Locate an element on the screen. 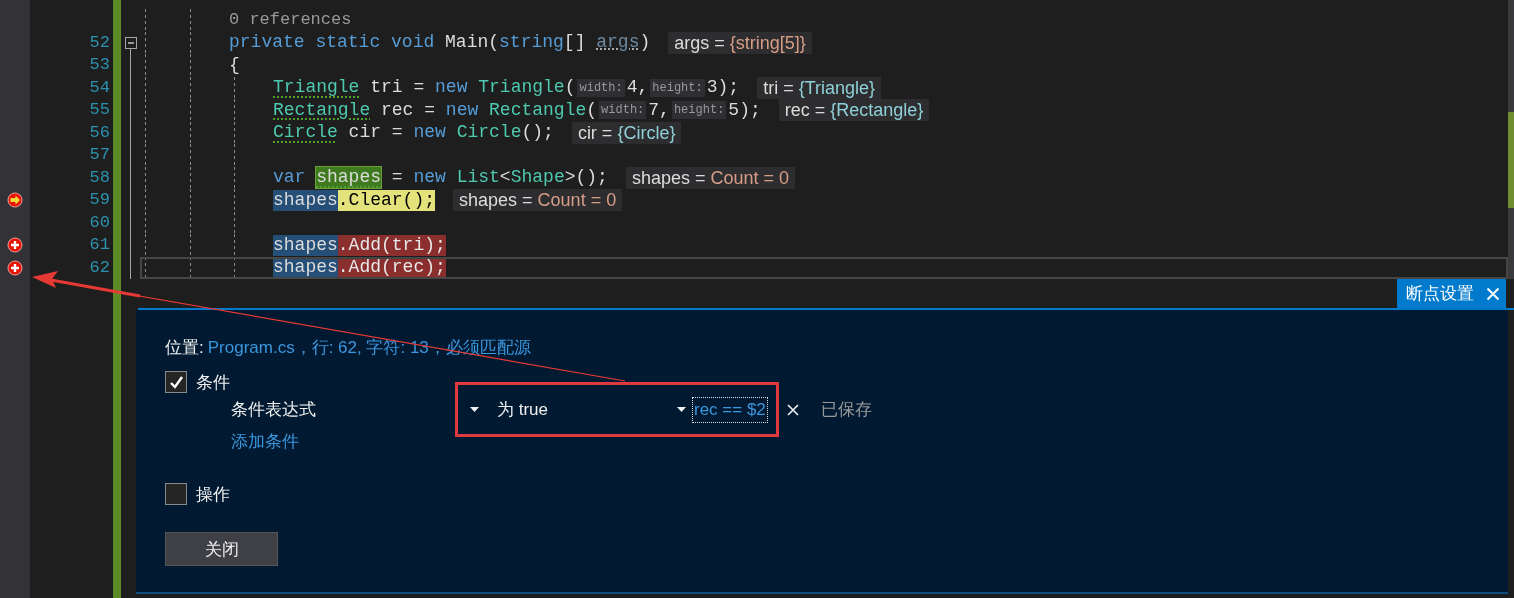 Image resolution: width=1514 pixels, height=598 pixels. data-tip: cir = {Circle} is located at coordinates (626, 132).